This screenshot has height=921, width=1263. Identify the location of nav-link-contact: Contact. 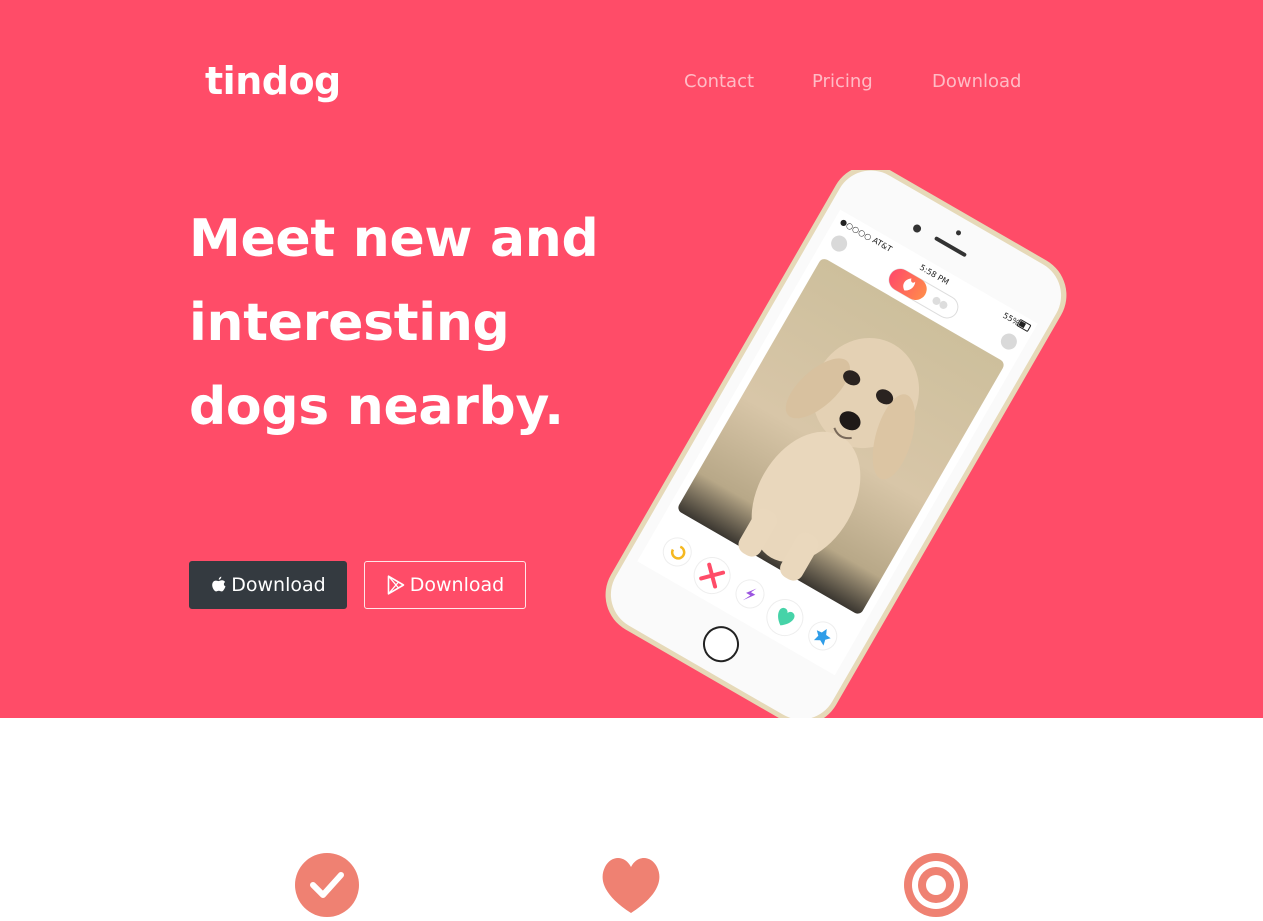
(719, 82).